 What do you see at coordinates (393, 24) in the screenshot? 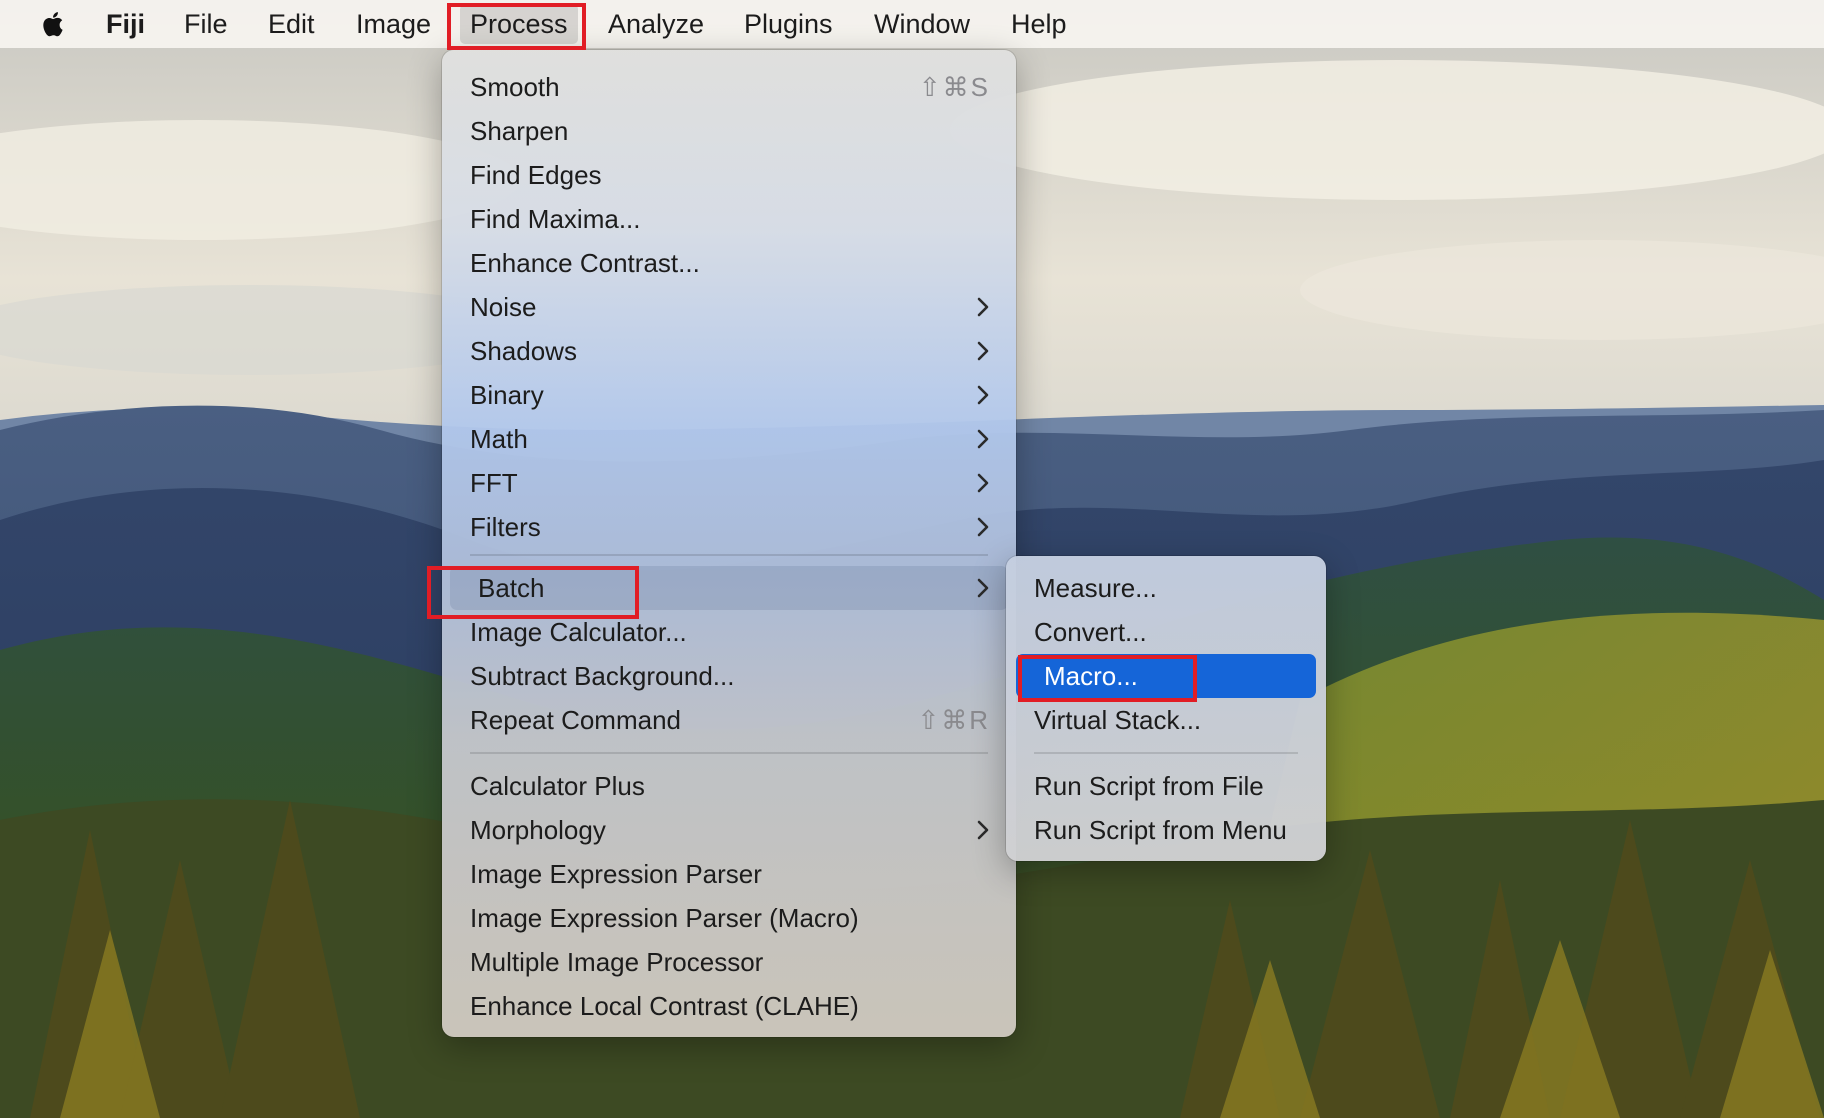
I see `menubar-image: Image` at bounding box center [393, 24].